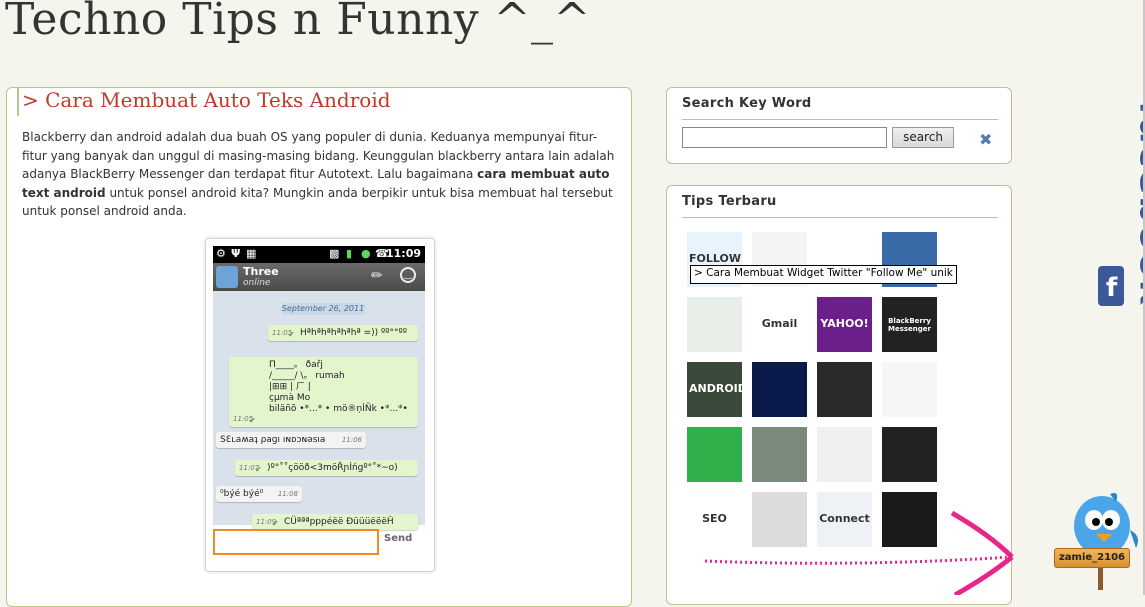 The width and height of the screenshot is (1145, 607). Describe the element at coordinates (242, 494) in the screenshot. I see `chat-message-text: ⁰býé býé⁰` at that location.